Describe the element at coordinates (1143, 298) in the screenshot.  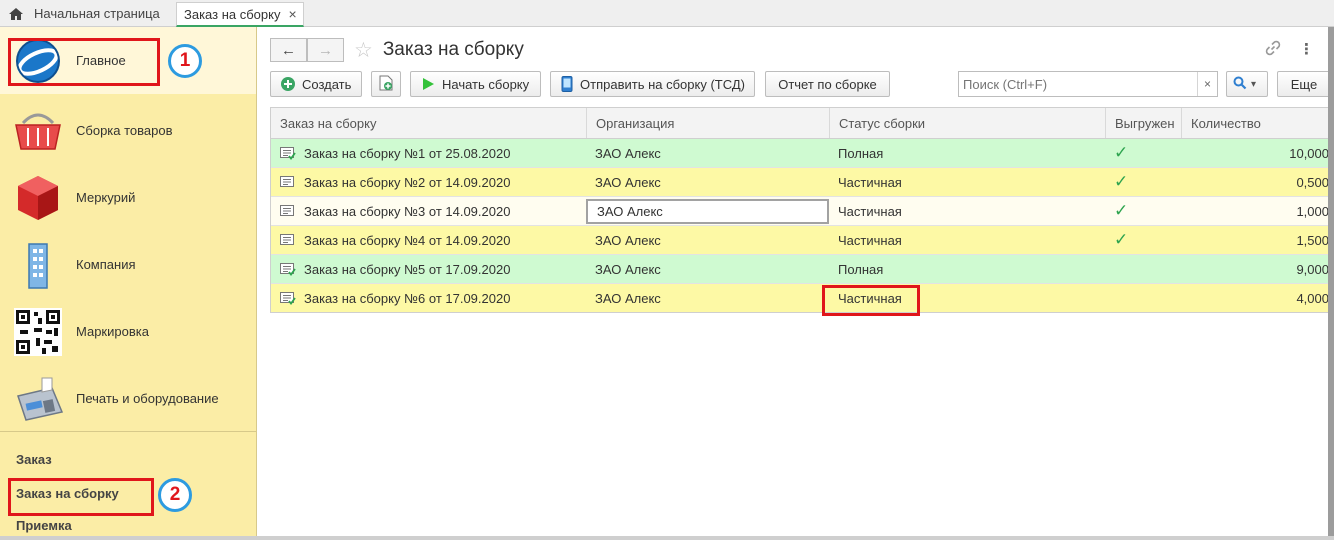
I see `exported-check-icon` at that location.